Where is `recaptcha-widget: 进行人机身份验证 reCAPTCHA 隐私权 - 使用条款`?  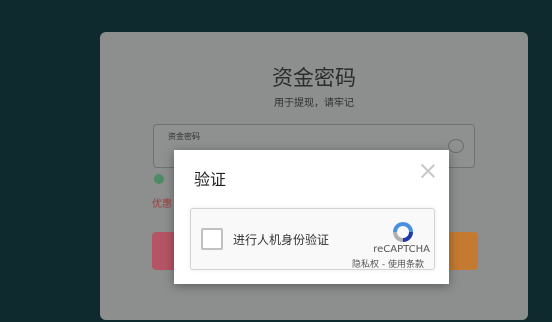 recaptcha-widget: 进行人机身份验证 reCAPTCHA 隐私权 - 使用条款 is located at coordinates (312, 239).